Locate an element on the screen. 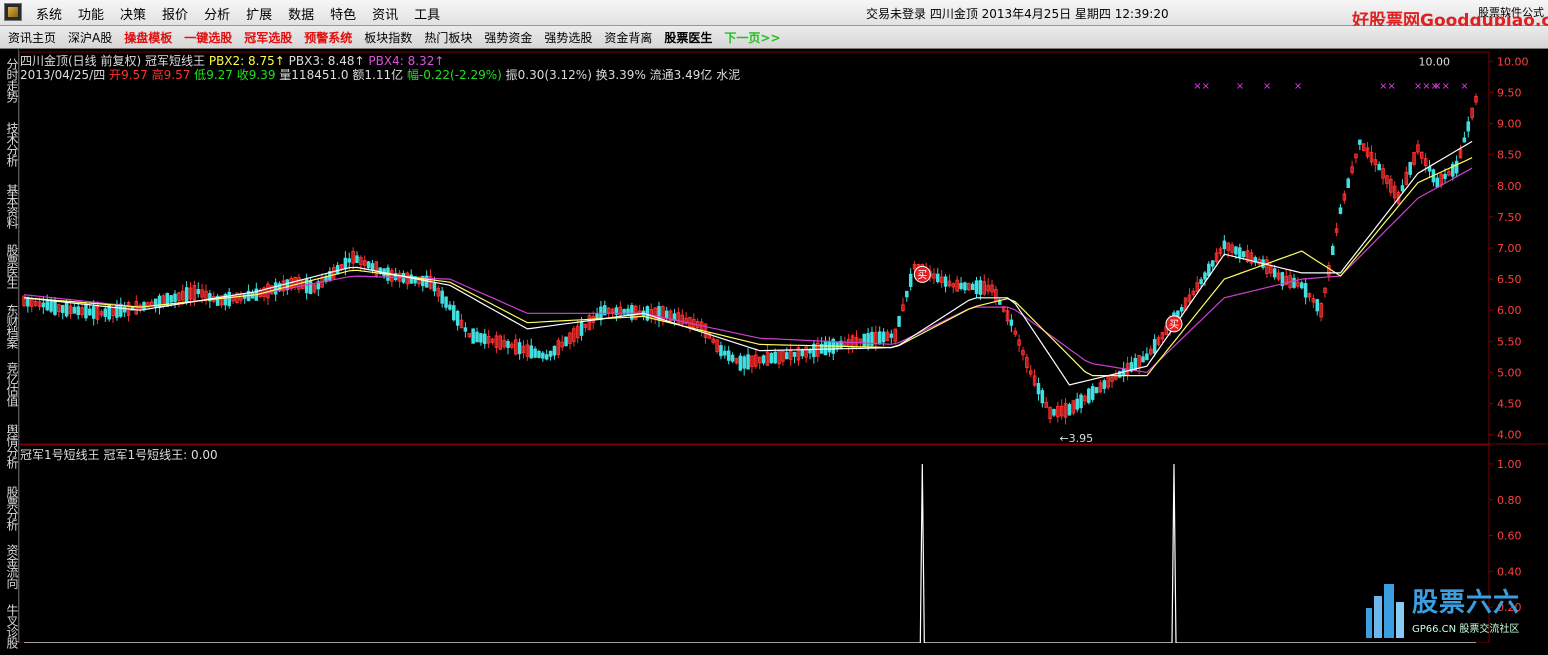  brand-small: 股票软件公式 is located at coordinates (1511, 12).